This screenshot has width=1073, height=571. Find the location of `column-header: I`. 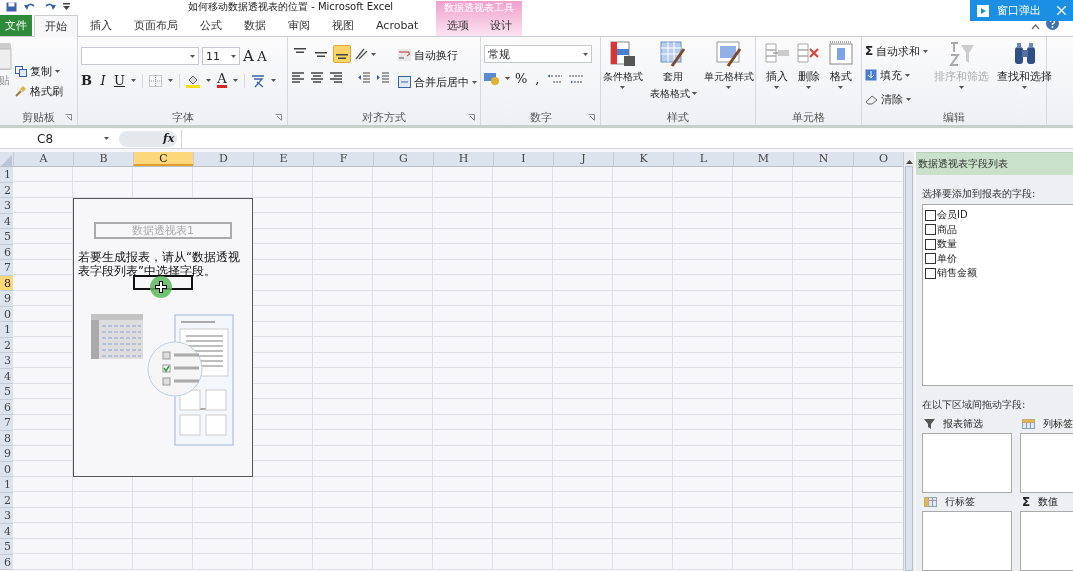

column-header: I is located at coordinates (523, 159).